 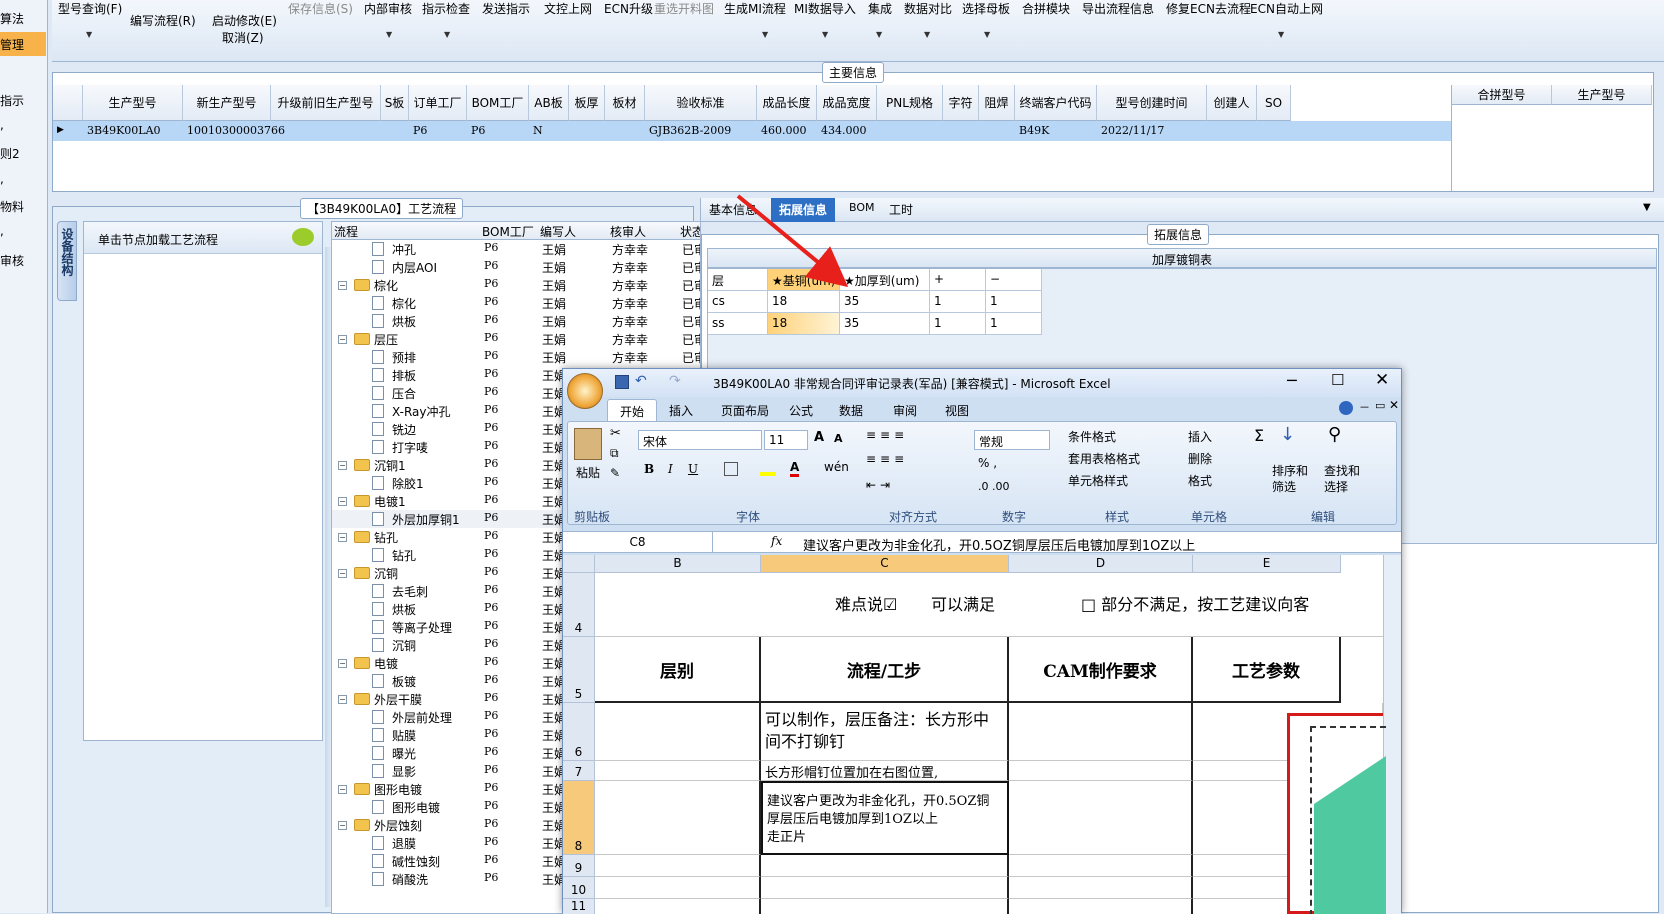 I want to click on toolbar-save-info: 保存信息(S), so click(x=320, y=8).